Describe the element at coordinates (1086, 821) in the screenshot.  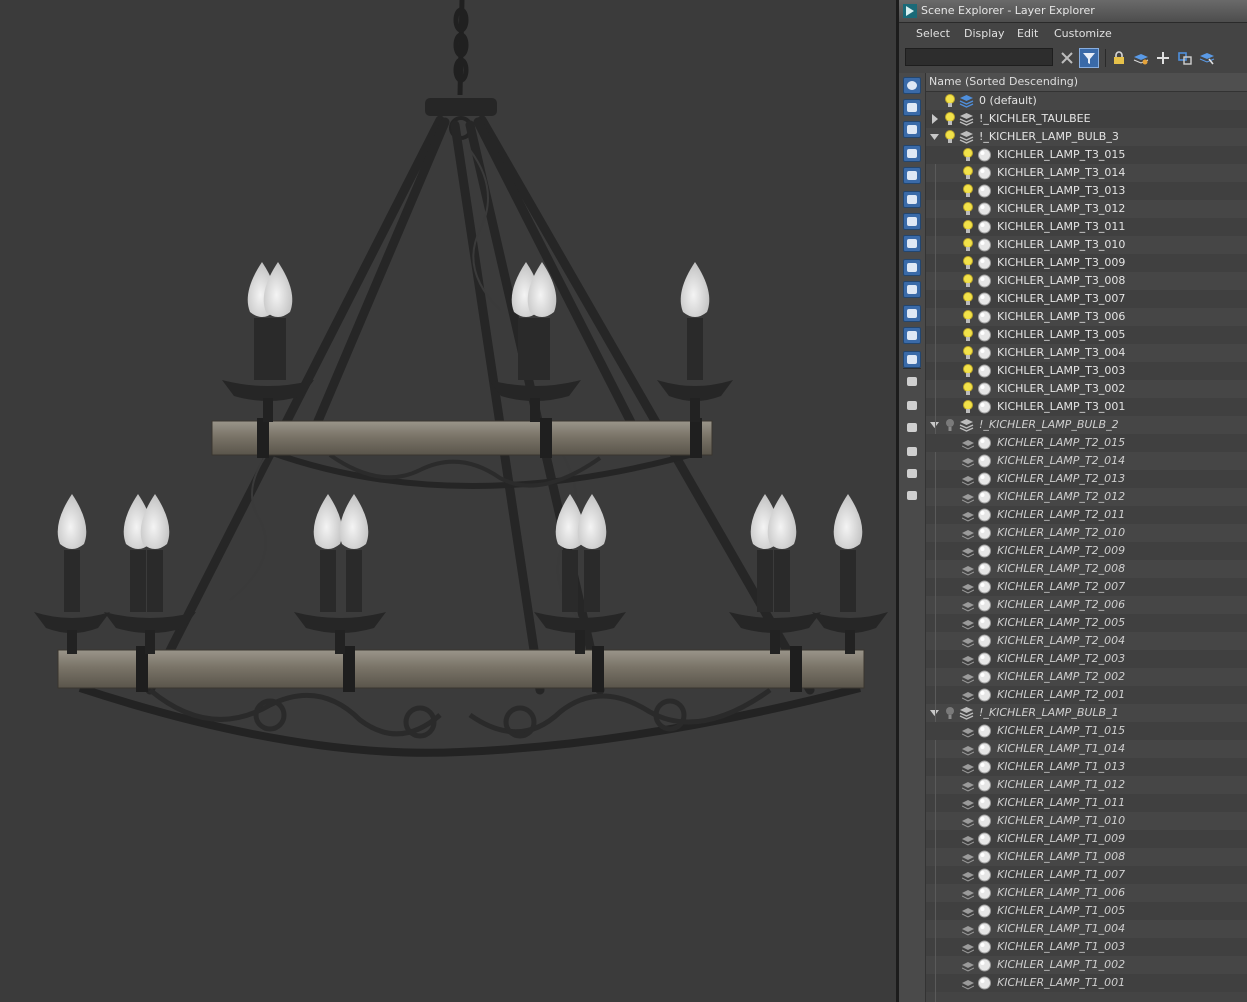
I see `object-row: KICHLER_LAMP_T1_010` at that location.